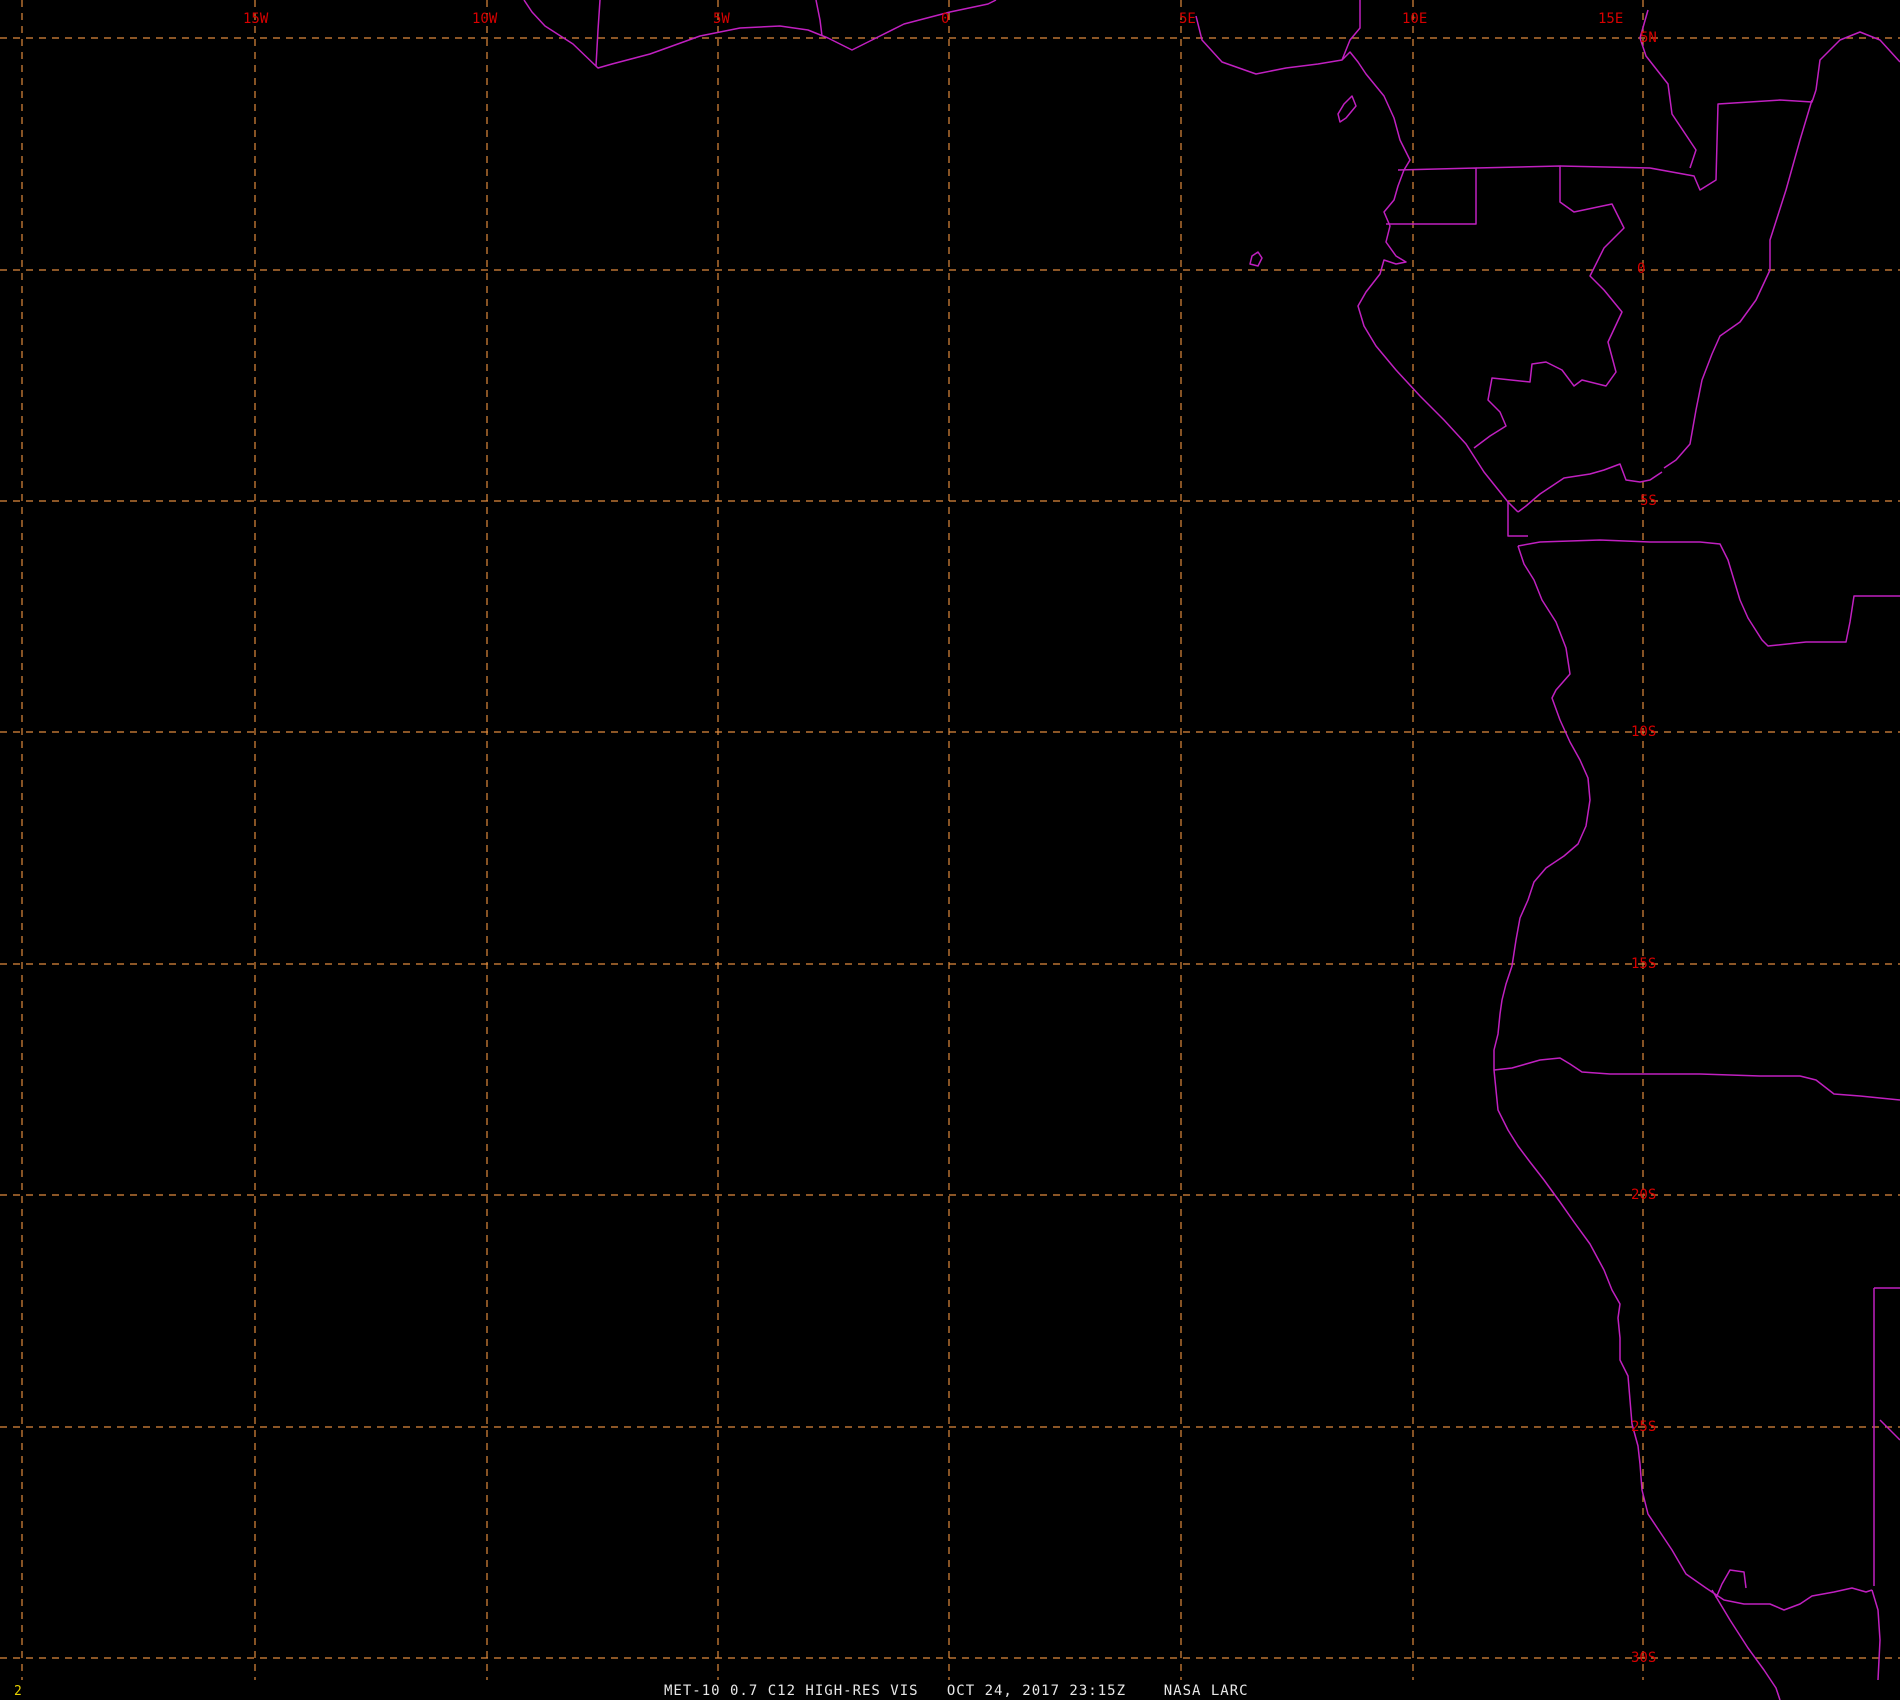  What do you see at coordinates (721, 19) in the screenshot?
I see `longitude-label: 5W` at bounding box center [721, 19].